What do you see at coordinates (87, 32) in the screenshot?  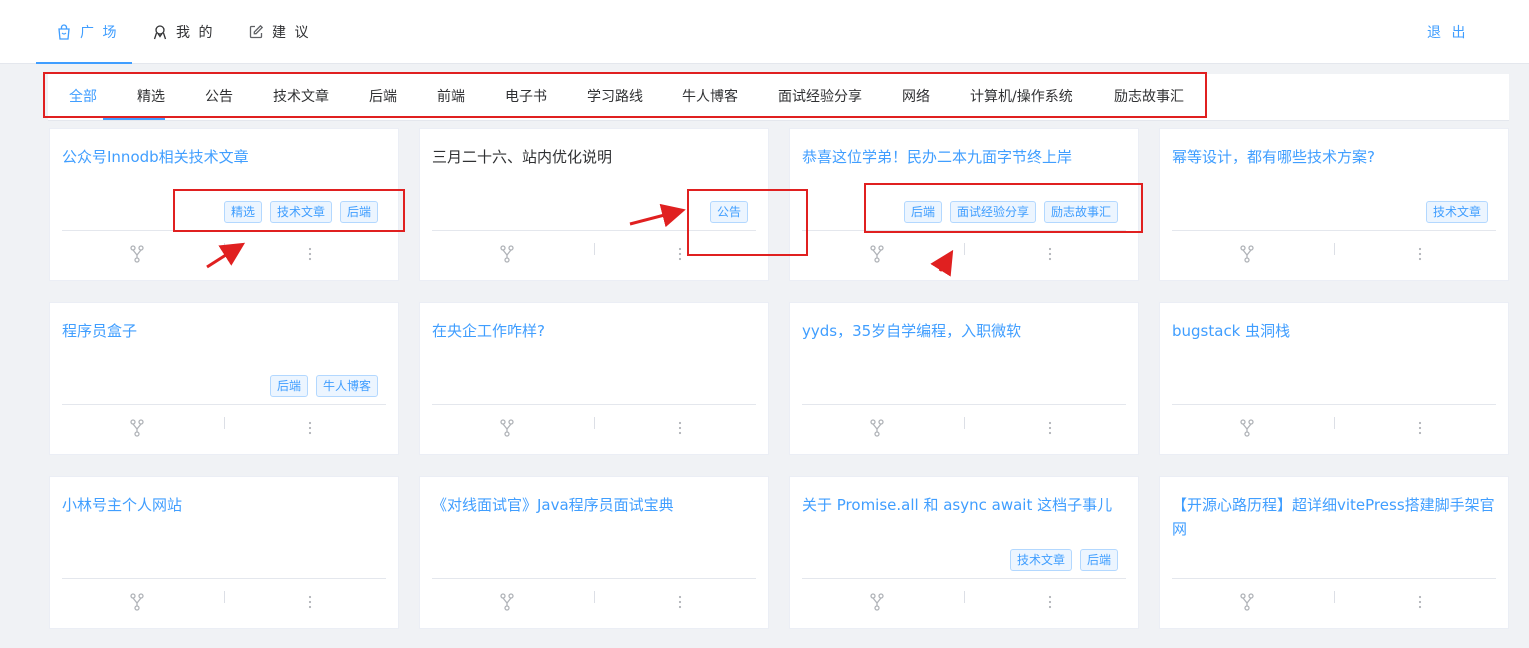 I see `nav-tab-square: 广 场` at bounding box center [87, 32].